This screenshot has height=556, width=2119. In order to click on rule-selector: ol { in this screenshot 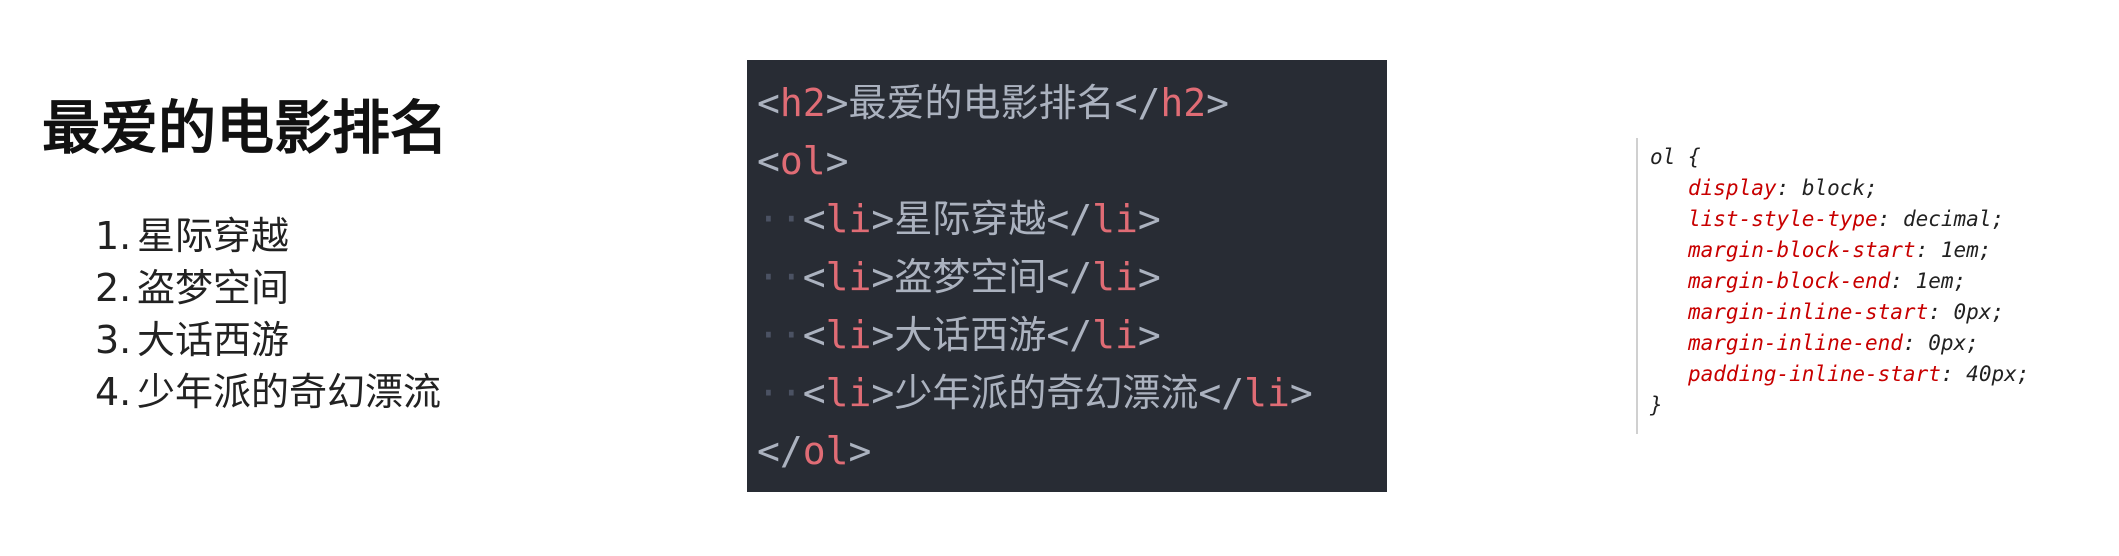, I will do `click(1675, 157)`.